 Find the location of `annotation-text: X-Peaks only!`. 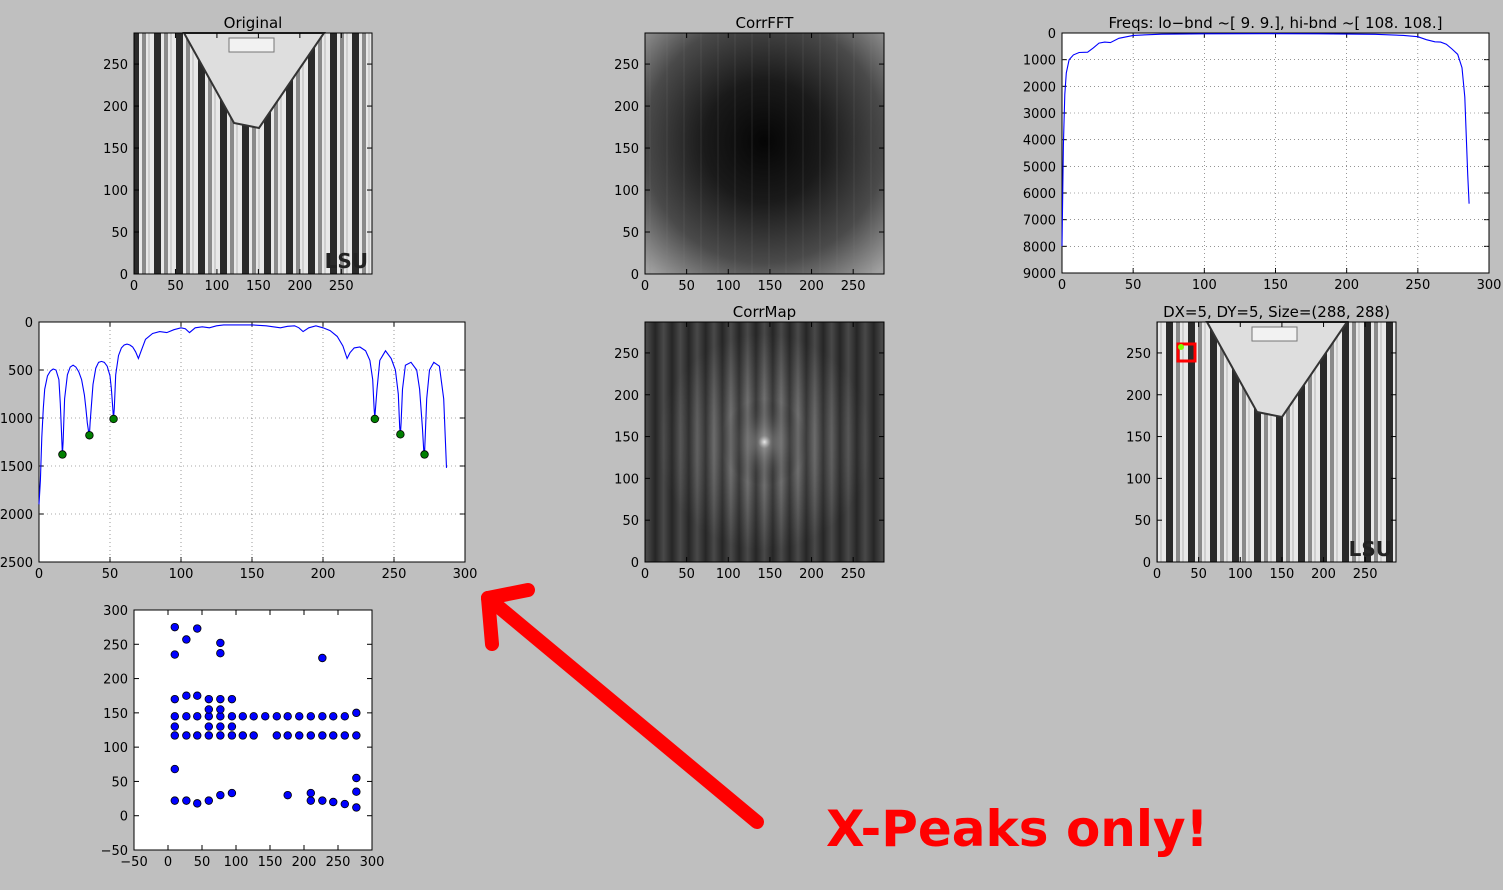

annotation-text: X-Peaks only! is located at coordinates (1017, 829).